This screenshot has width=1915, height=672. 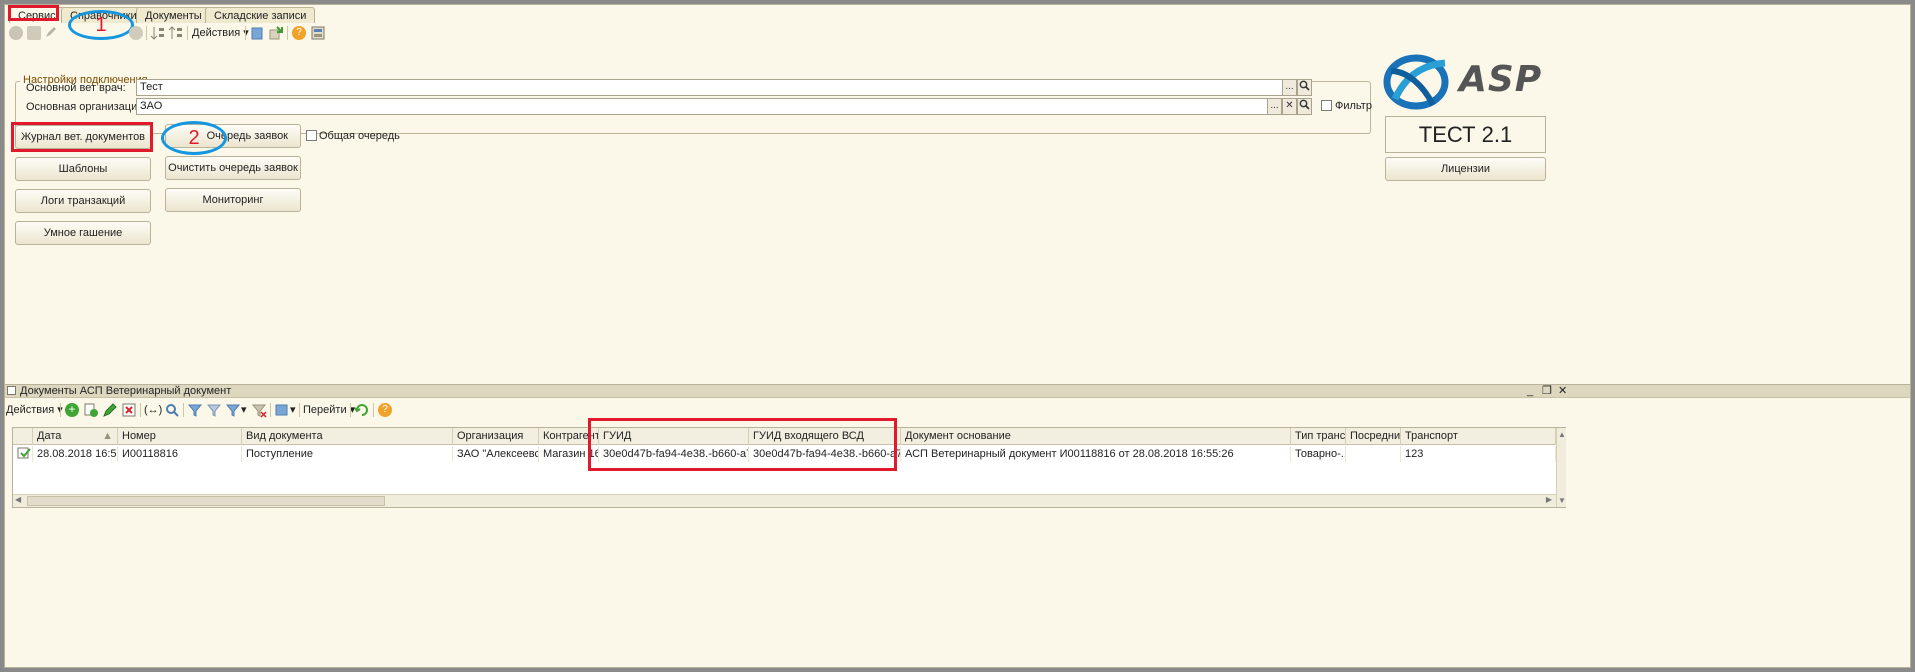 I want to click on goto-menu: Перейти ▾, so click(x=329, y=410).